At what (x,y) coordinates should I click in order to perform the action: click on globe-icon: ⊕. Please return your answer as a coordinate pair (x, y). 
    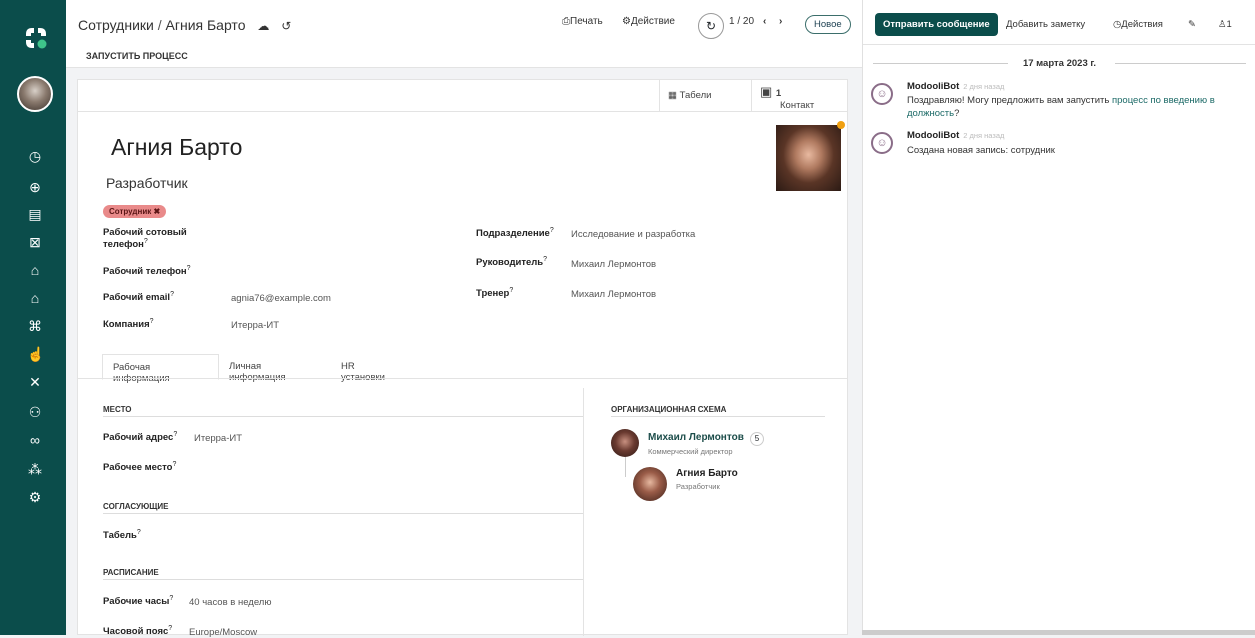
    Looking at the image, I should click on (35, 187).